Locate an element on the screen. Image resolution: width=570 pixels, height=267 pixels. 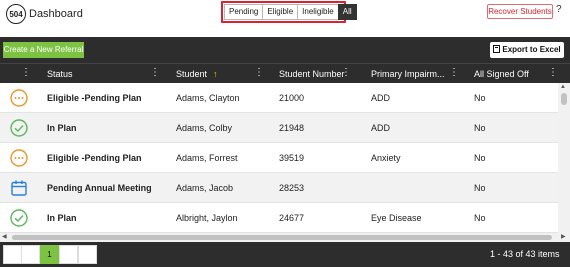
page-title: Dashboard is located at coordinates (56, 14).